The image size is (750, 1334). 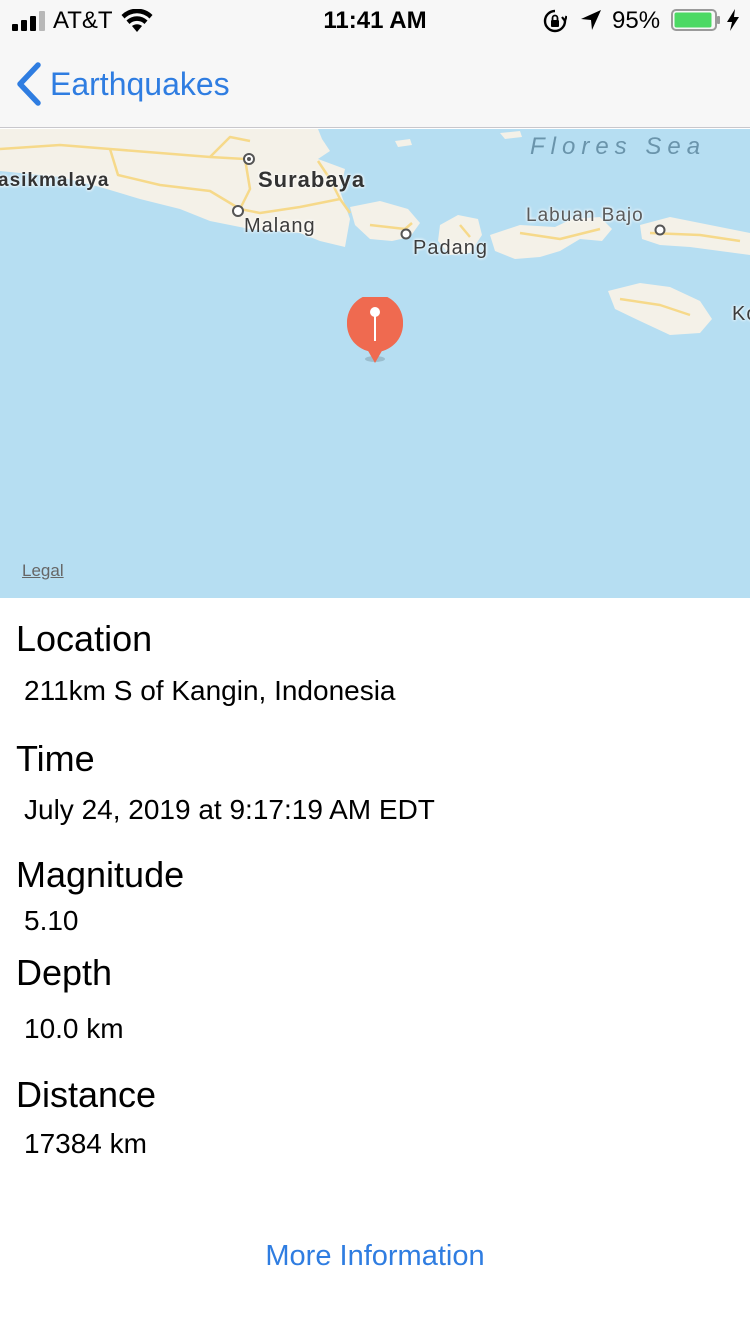 I want to click on map-label-surabaya: Surabaya, so click(x=312, y=179).